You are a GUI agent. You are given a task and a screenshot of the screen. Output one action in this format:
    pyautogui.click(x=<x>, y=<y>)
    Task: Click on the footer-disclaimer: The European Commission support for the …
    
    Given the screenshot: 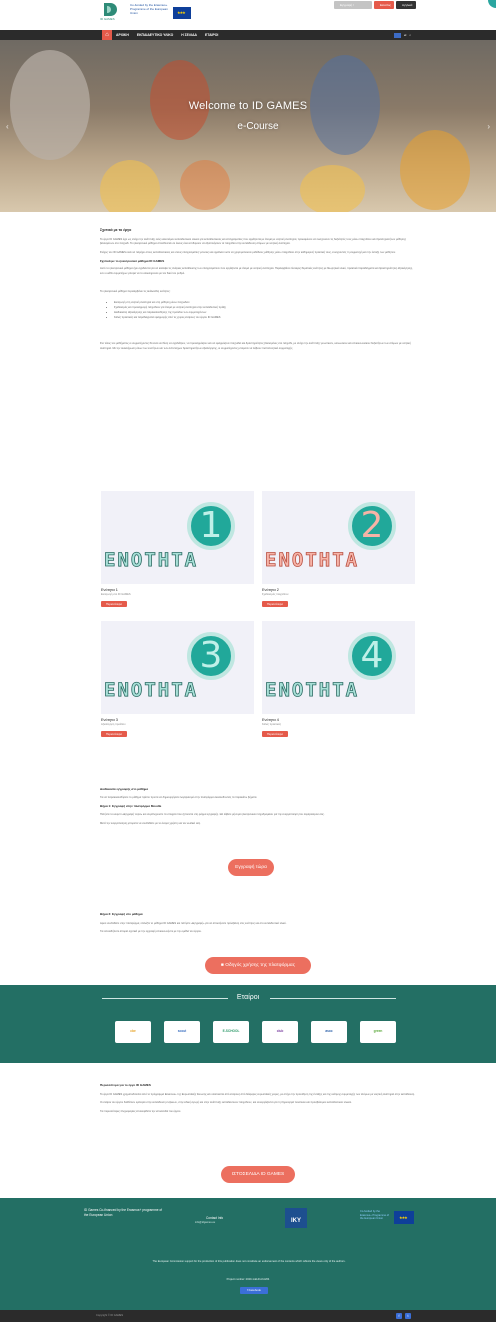 What is the action you would take?
    pyautogui.click(x=249, y=1261)
    